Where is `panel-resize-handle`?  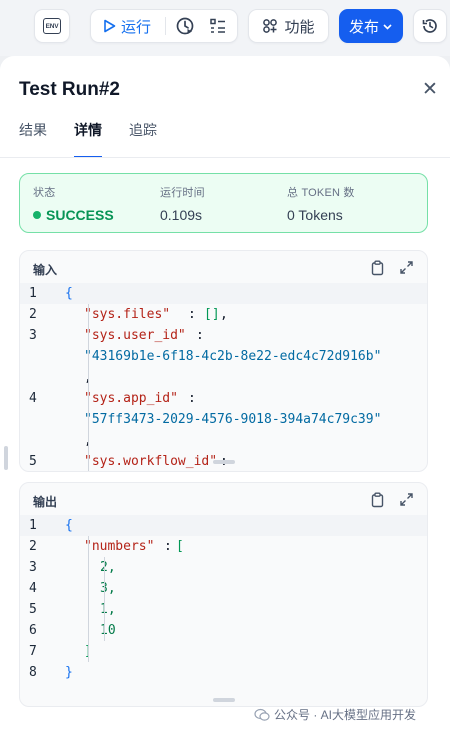
panel-resize-handle is located at coordinates (6, 458).